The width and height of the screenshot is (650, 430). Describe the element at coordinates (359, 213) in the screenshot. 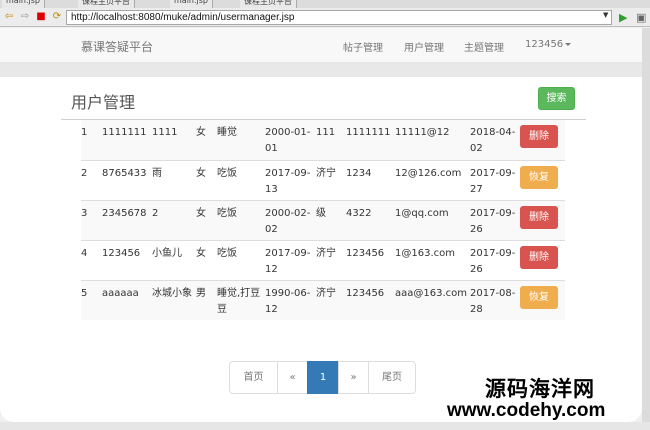

I see `phone-cell: 4322` at that location.